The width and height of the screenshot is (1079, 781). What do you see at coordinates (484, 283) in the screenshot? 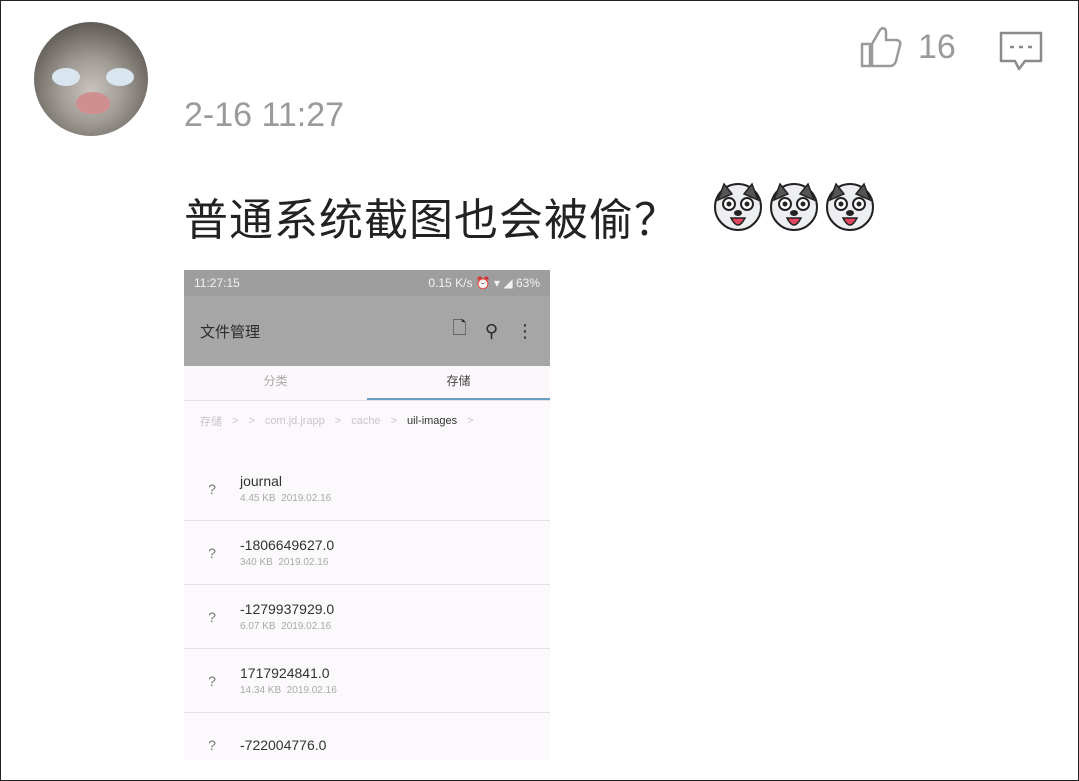
I see `status-indicators: 0.15 K/s ⏰ ▾ ◢ 63%` at bounding box center [484, 283].